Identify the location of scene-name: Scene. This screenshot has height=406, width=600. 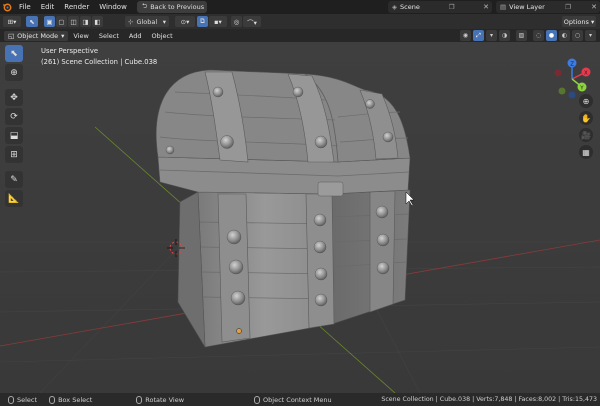
(410, 7).